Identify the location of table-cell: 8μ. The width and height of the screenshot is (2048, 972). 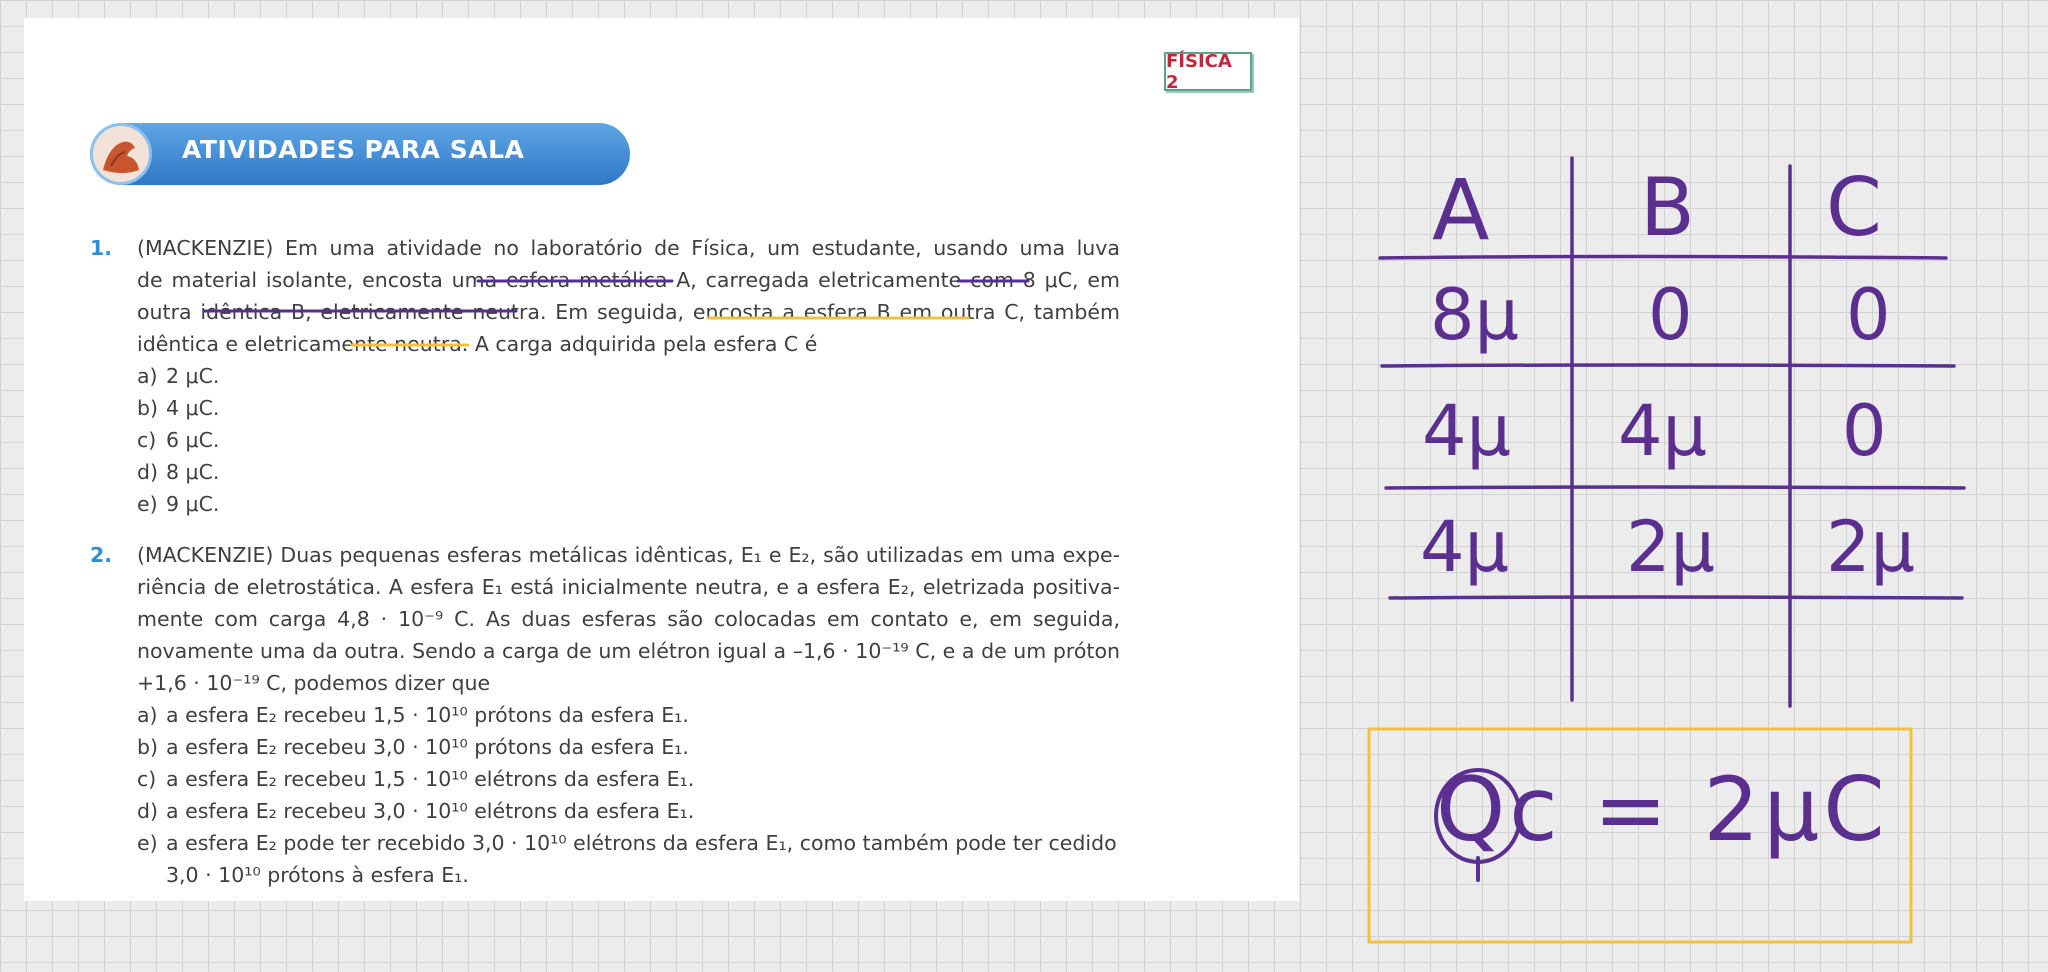
(1475, 315).